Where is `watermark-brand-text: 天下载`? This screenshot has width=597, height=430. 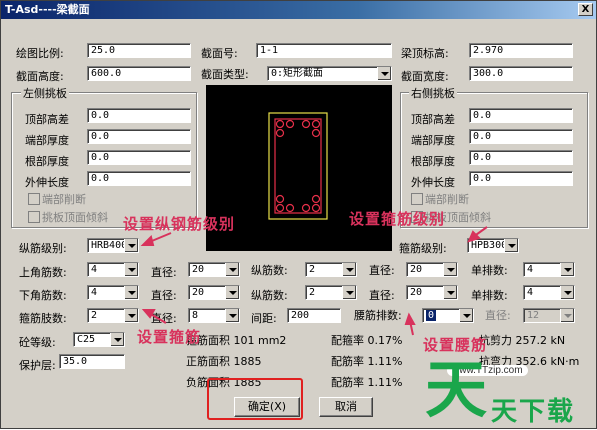
watermark-brand-text: 天下载 is located at coordinates (533, 412).